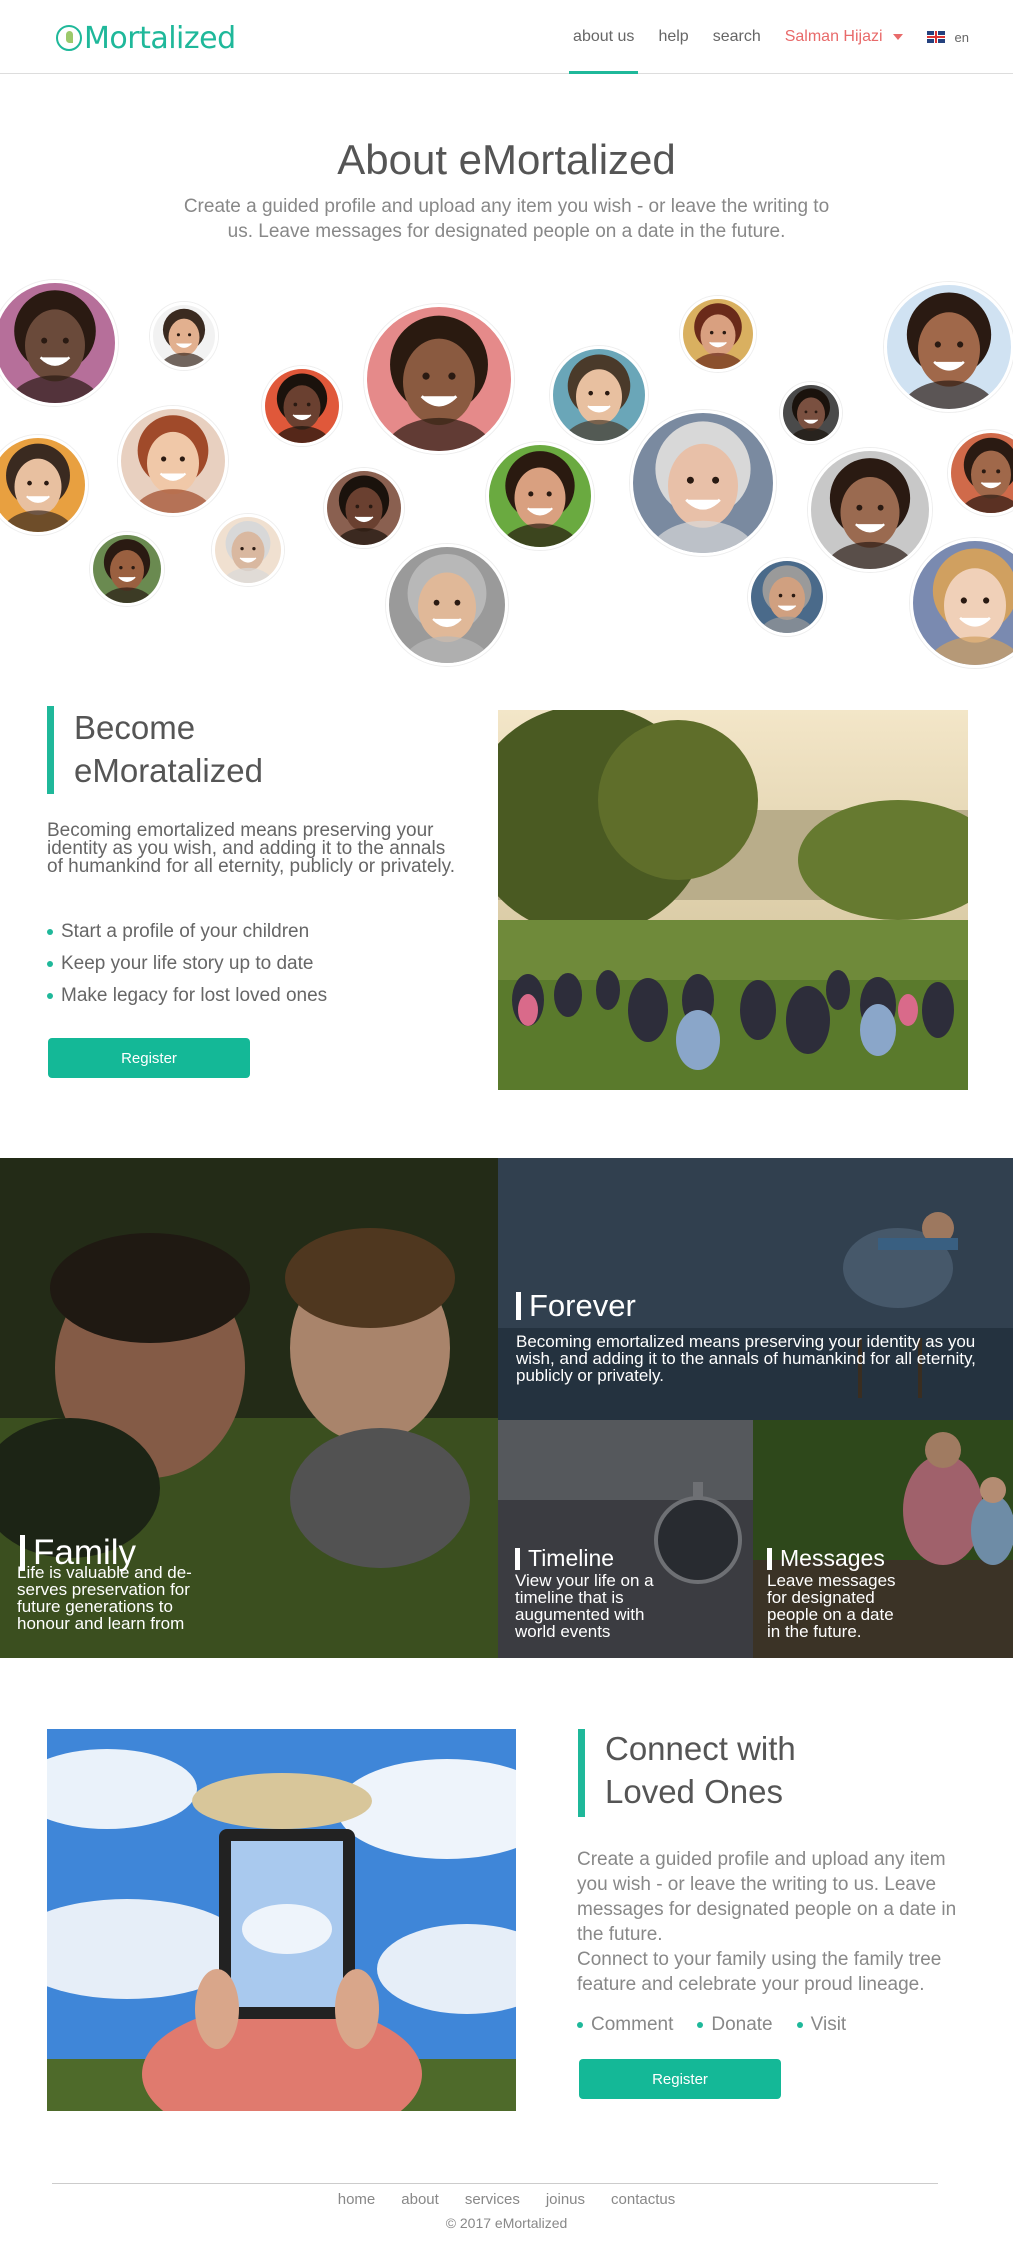 Image resolution: width=1013 pixels, height=2244 pixels. I want to click on connect-title-line1: Connect with, so click(700, 1748).